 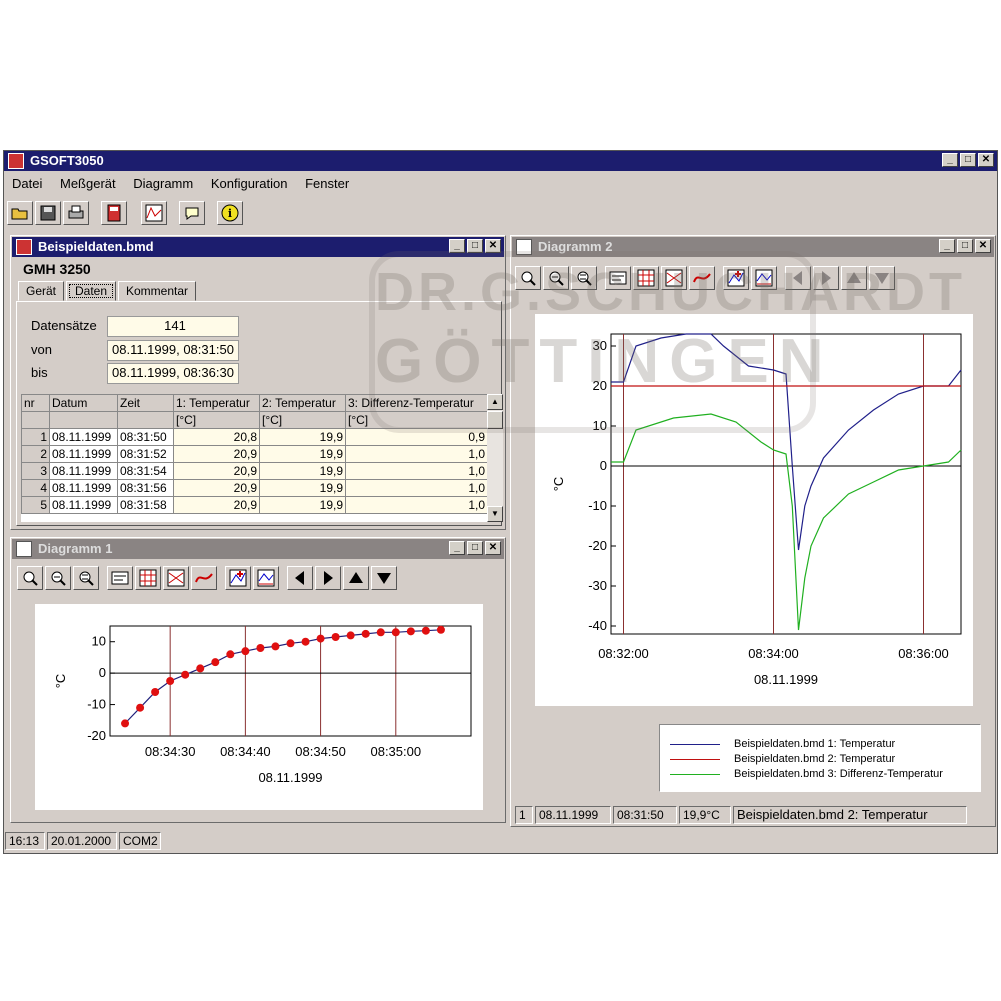 I want to click on minimize-button: _, so click(x=950, y=160).